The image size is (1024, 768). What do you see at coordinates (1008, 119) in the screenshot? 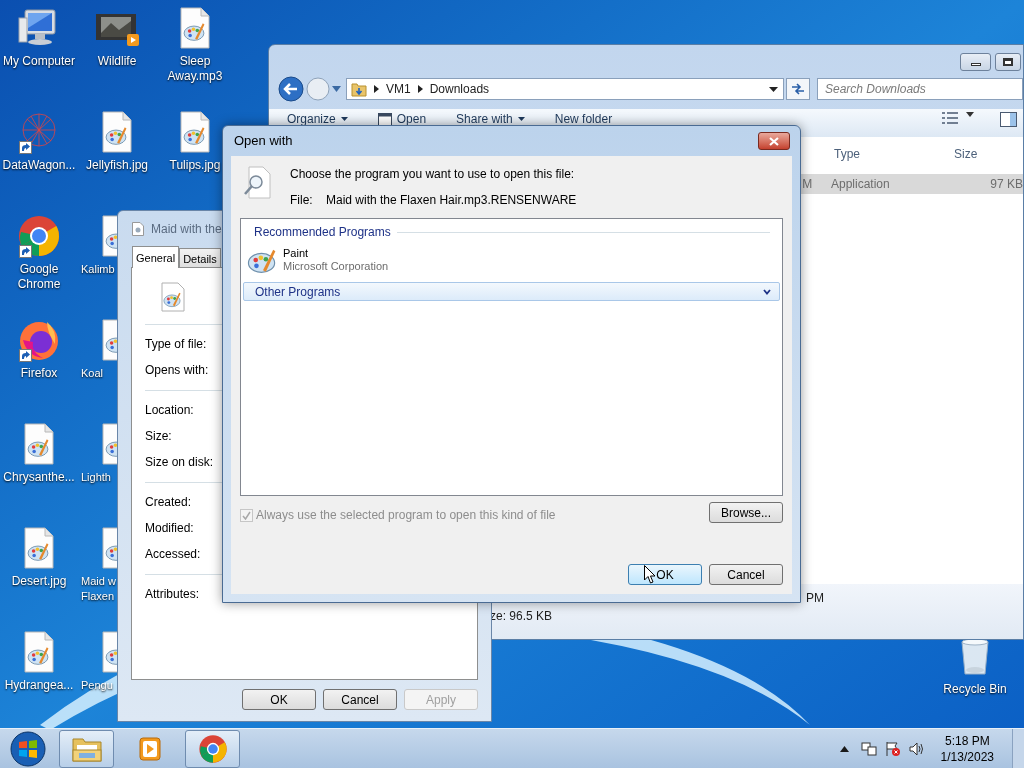
I see `preview-pane-icon` at bounding box center [1008, 119].